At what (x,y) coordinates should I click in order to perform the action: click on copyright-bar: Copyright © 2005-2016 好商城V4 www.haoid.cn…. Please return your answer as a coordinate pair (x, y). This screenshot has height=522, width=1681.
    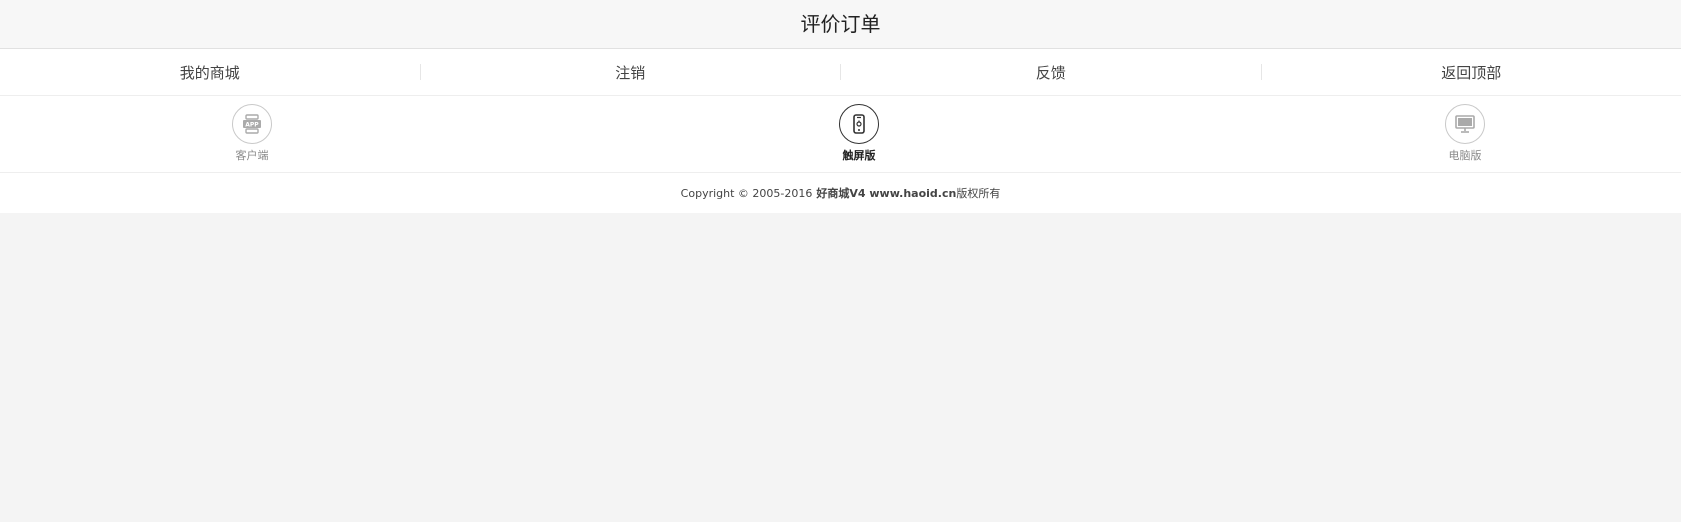
    Looking at the image, I should click on (840, 193).